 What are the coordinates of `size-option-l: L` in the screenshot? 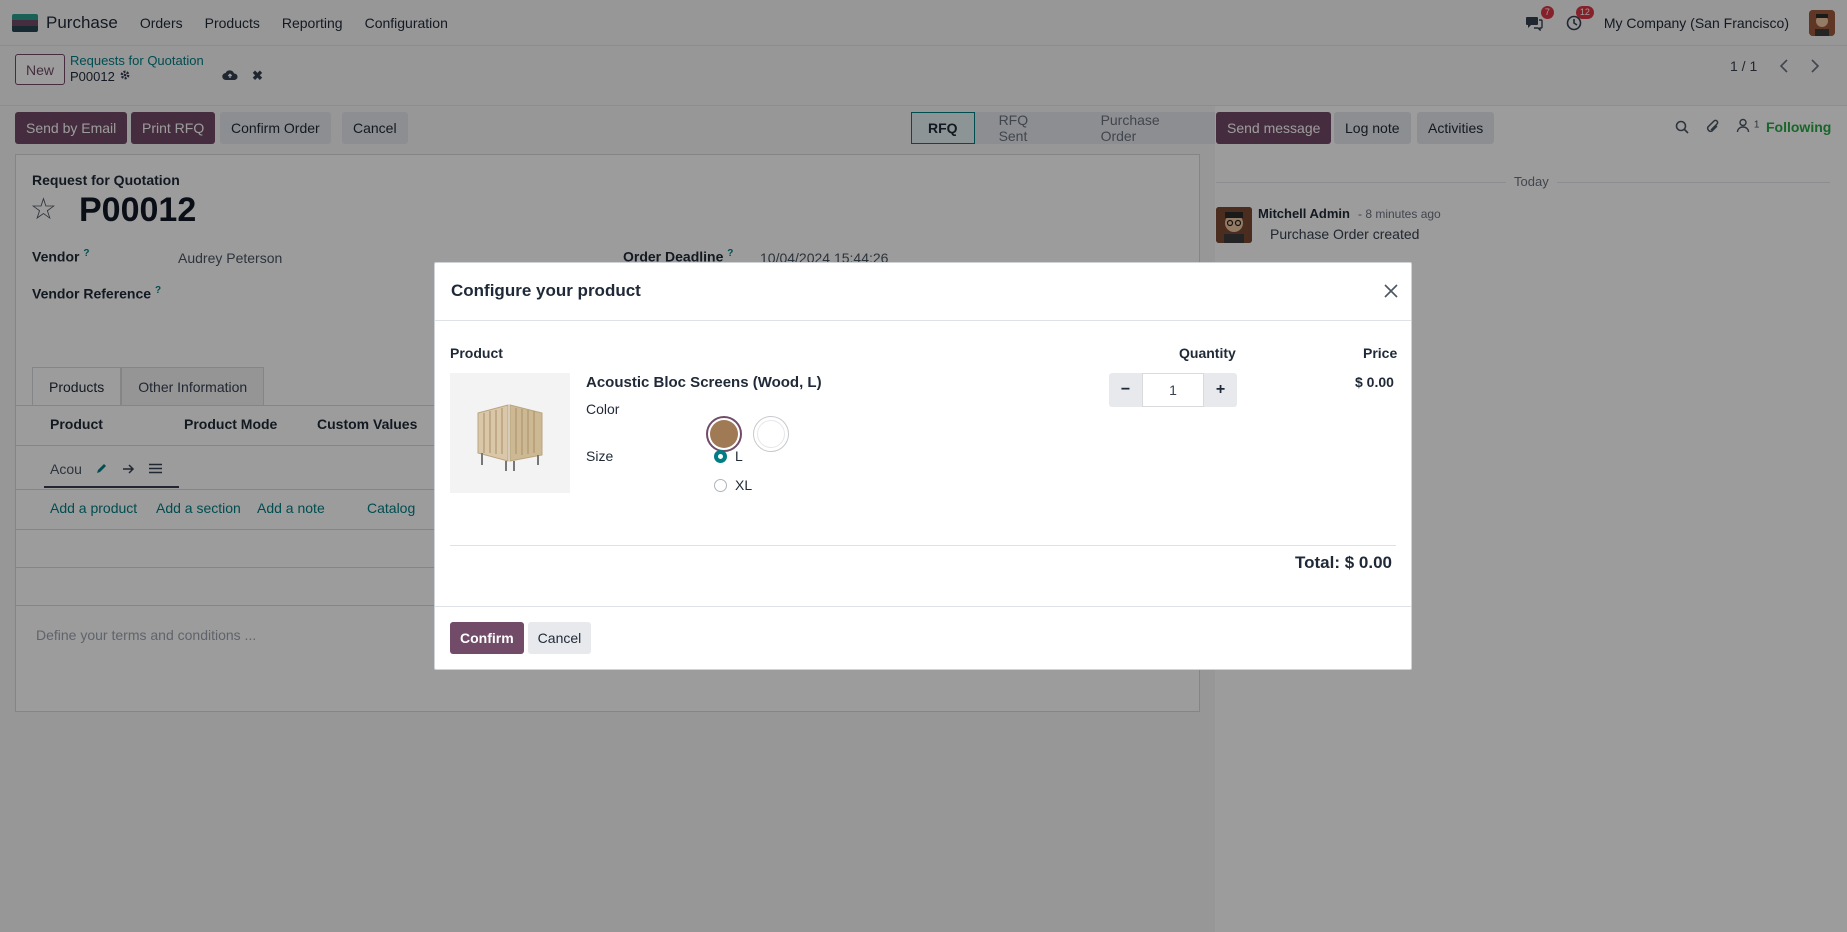 It's located at (728, 456).